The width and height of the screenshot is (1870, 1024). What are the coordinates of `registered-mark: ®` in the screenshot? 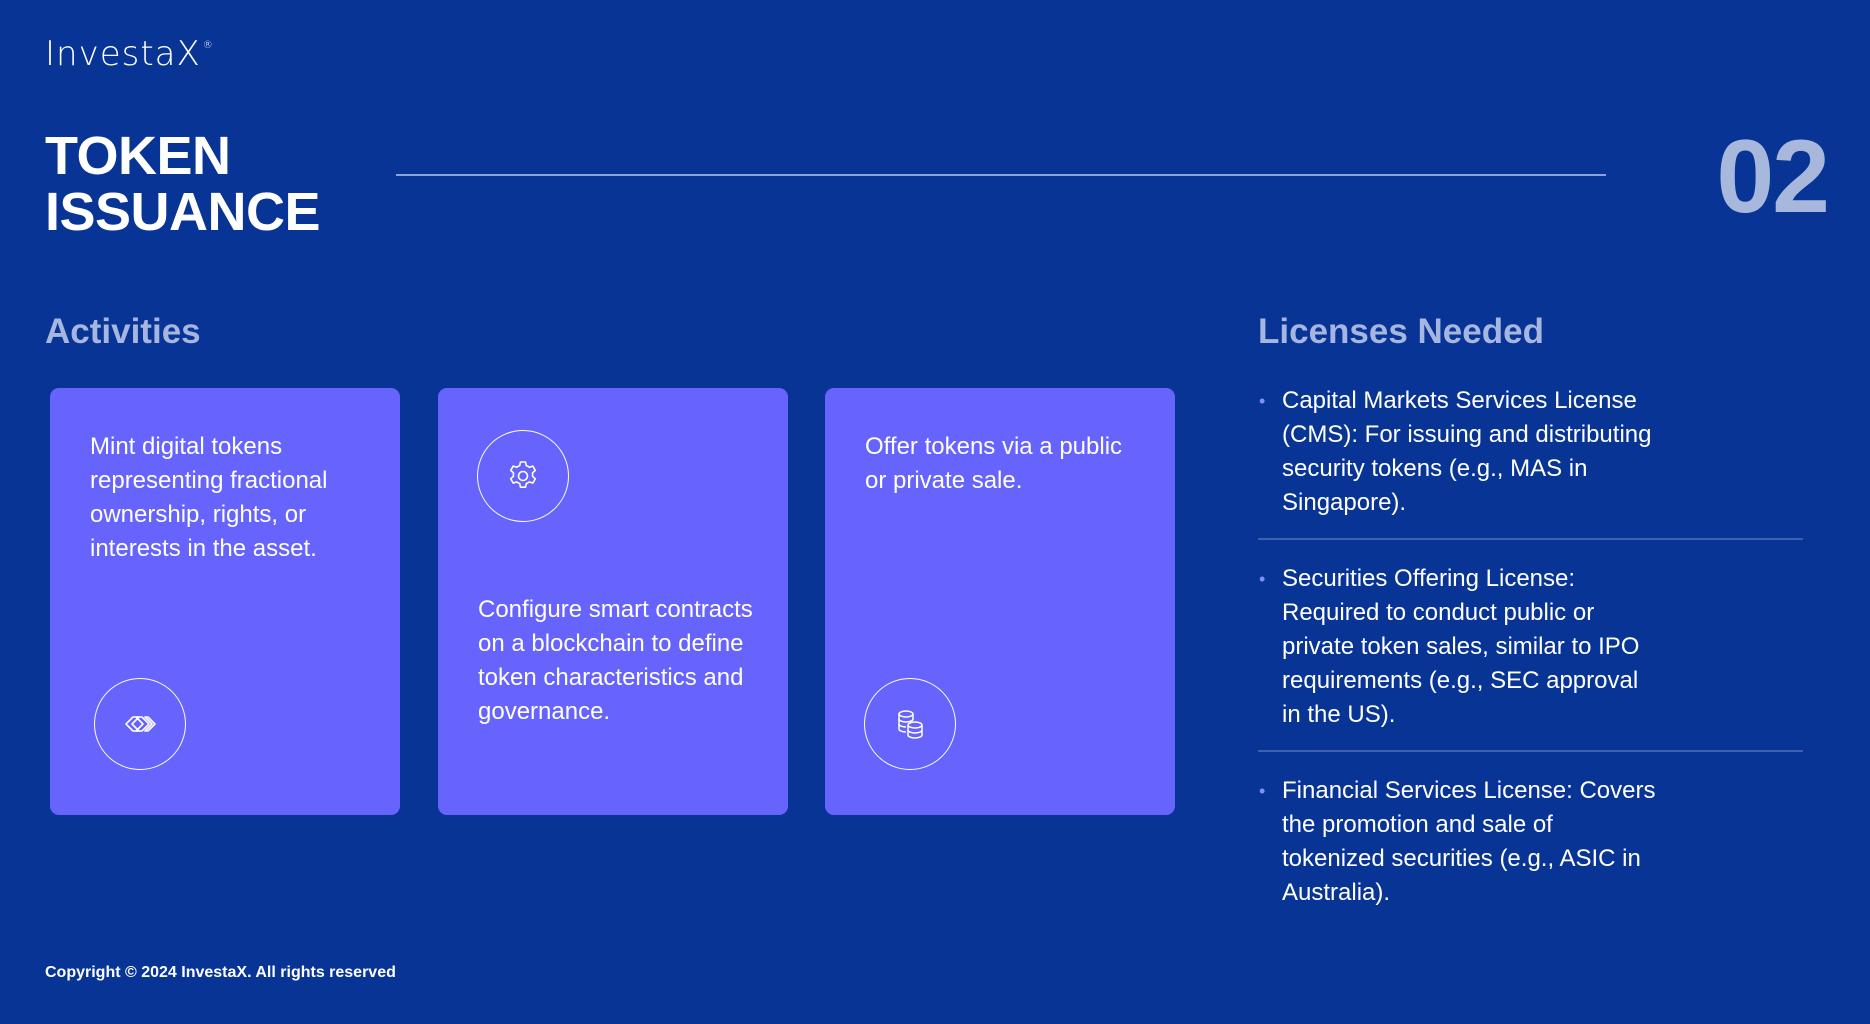 It's located at (208, 45).